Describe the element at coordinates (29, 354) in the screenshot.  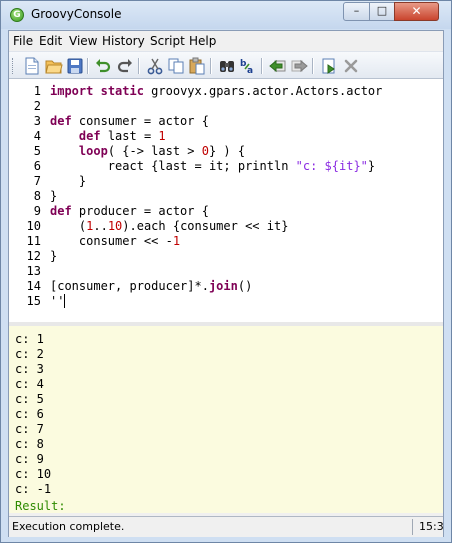
I see `output-line: c: 2` at that location.